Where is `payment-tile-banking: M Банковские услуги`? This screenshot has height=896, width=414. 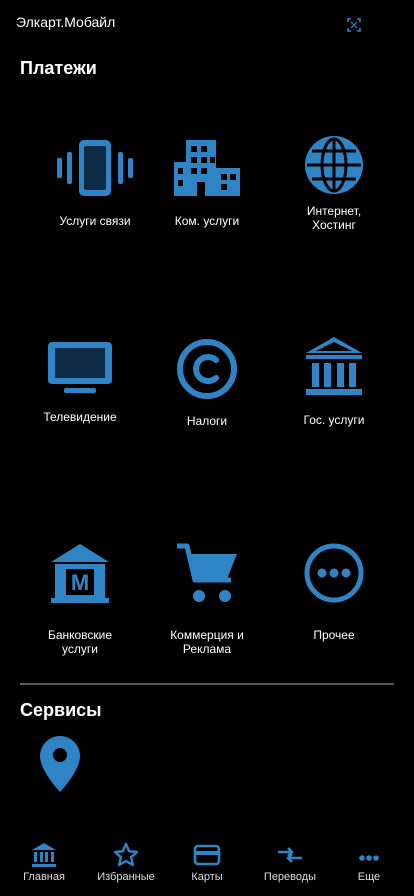 payment-tile-banking: M Банковские услуги is located at coordinates (80, 599).